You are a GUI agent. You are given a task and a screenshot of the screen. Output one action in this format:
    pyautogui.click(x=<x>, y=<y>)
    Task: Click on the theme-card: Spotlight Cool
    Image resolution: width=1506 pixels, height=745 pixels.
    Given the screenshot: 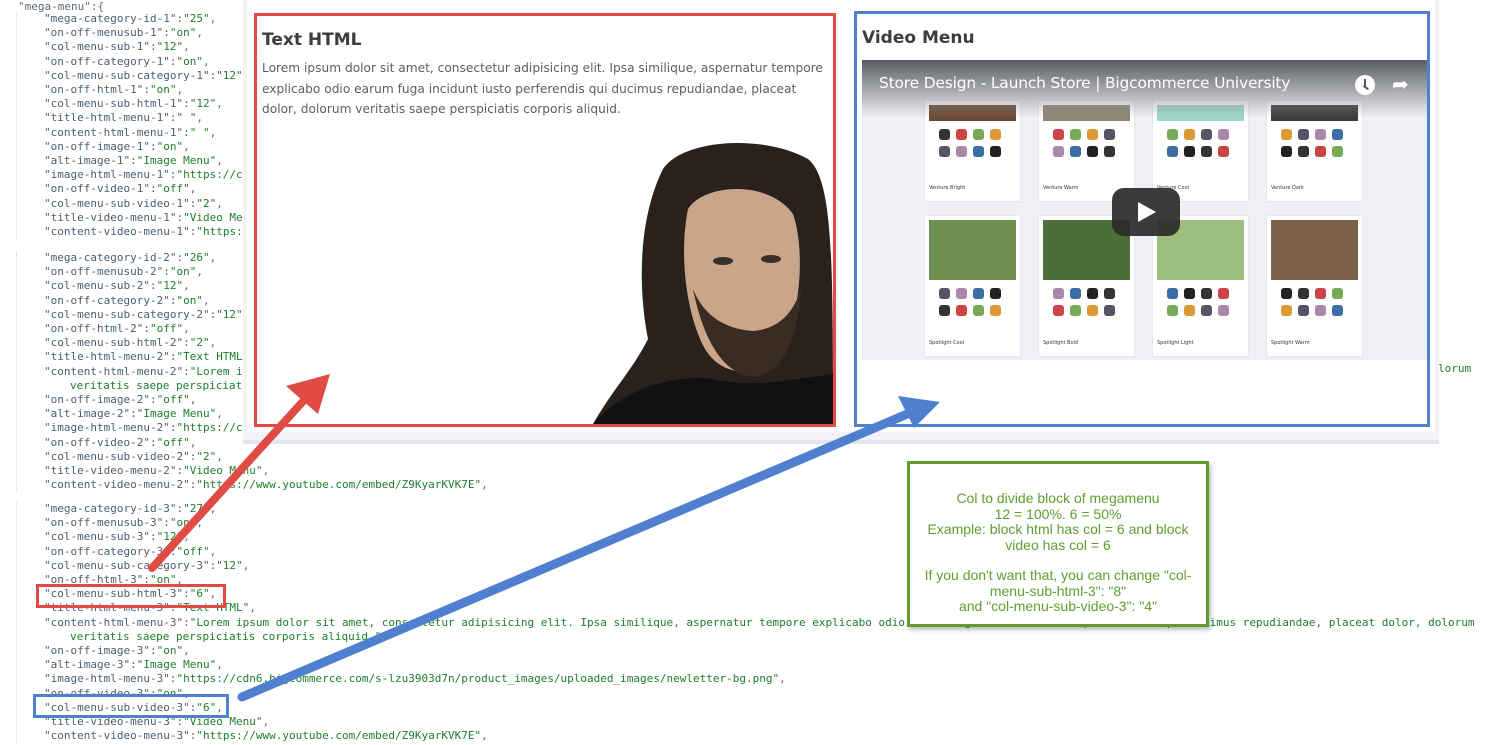 What is the action you would take?
    pyautogui.click(x=972, y=286)
    